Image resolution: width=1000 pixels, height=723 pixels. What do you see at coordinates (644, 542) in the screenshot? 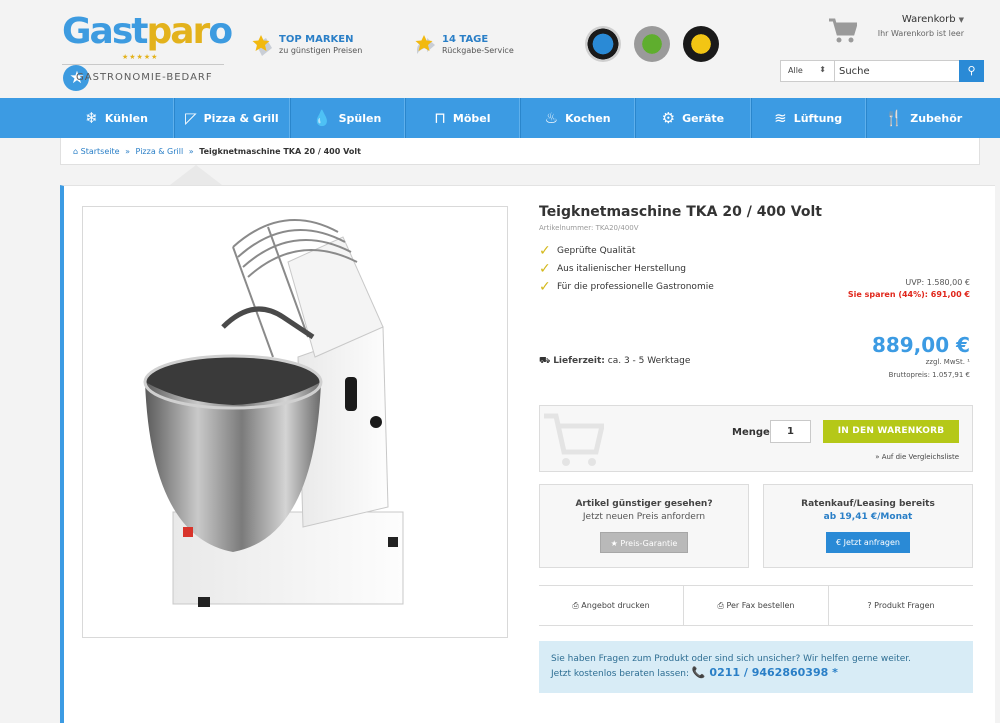
I see `price-guarantee-button: ★ Preis-Garantie` at bounding box center [644, 542].